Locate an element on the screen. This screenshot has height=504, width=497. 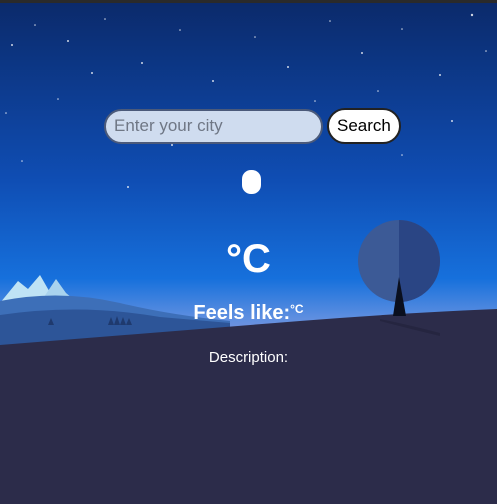
temperature-unit: °C is located at coordinates (248, 259).